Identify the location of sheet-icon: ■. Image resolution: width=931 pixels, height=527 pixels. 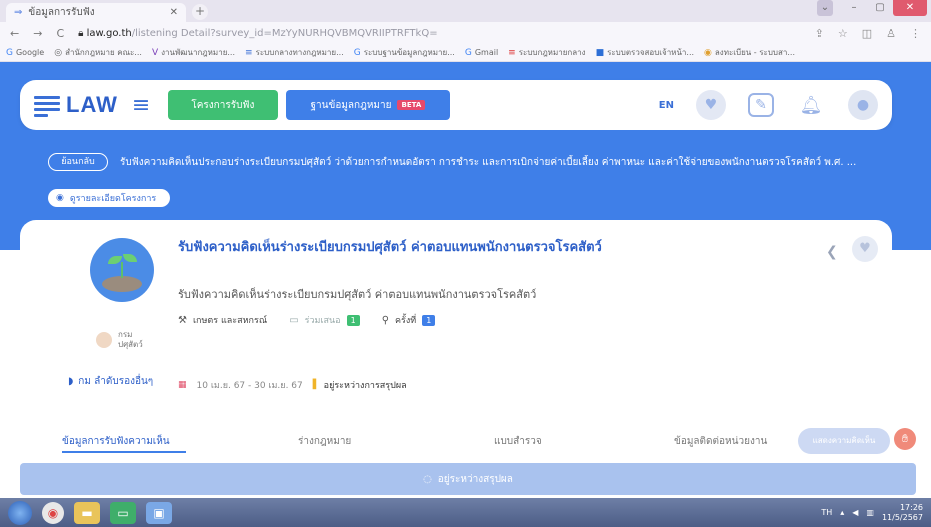
(600, 52).